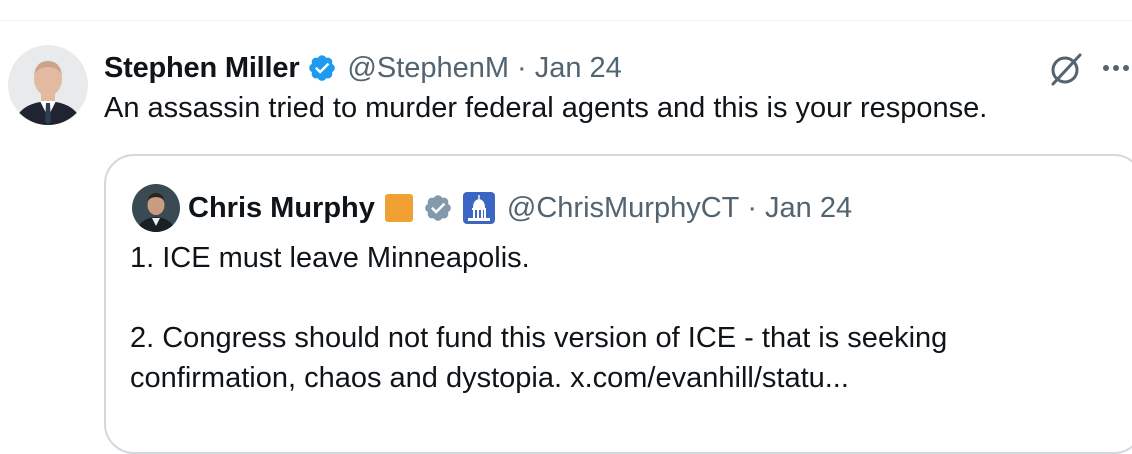 The height and width of the screenshot is (454, 1132). What do you see at coordinates (623, 207) in the screenshot?
I see `quoted-author-handle: @ChrisMurphyCT` at bounding box center [623, 207].